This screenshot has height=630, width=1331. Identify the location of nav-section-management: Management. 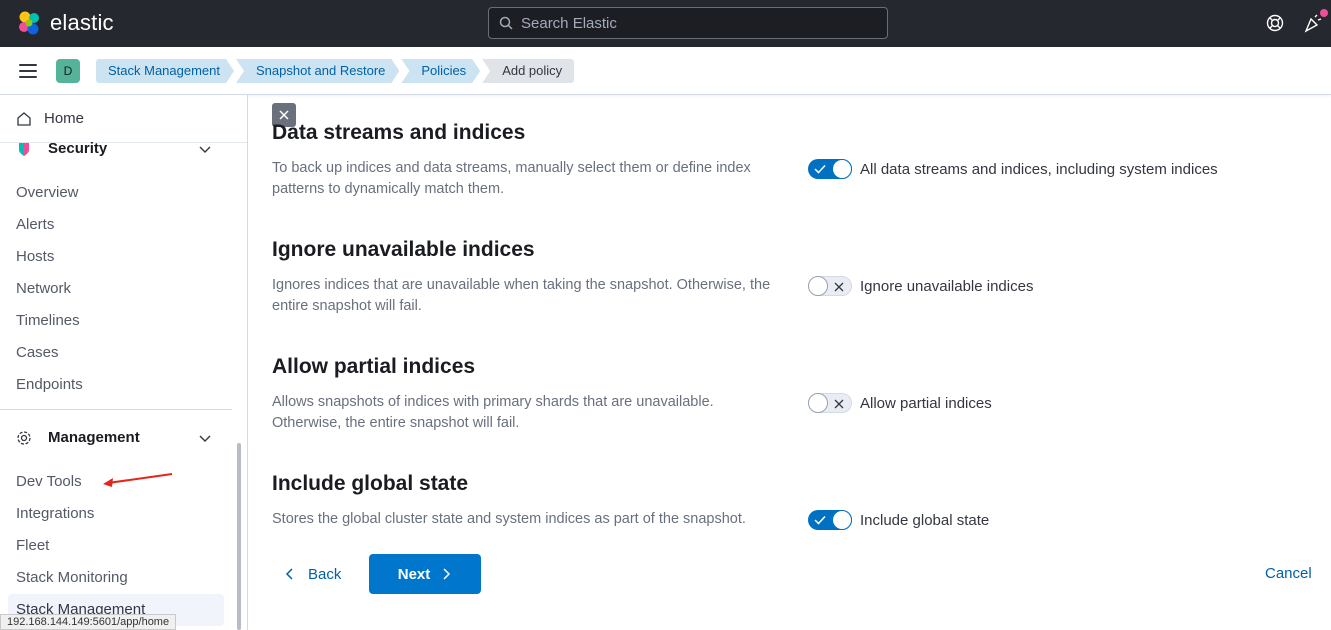
(116, 437).